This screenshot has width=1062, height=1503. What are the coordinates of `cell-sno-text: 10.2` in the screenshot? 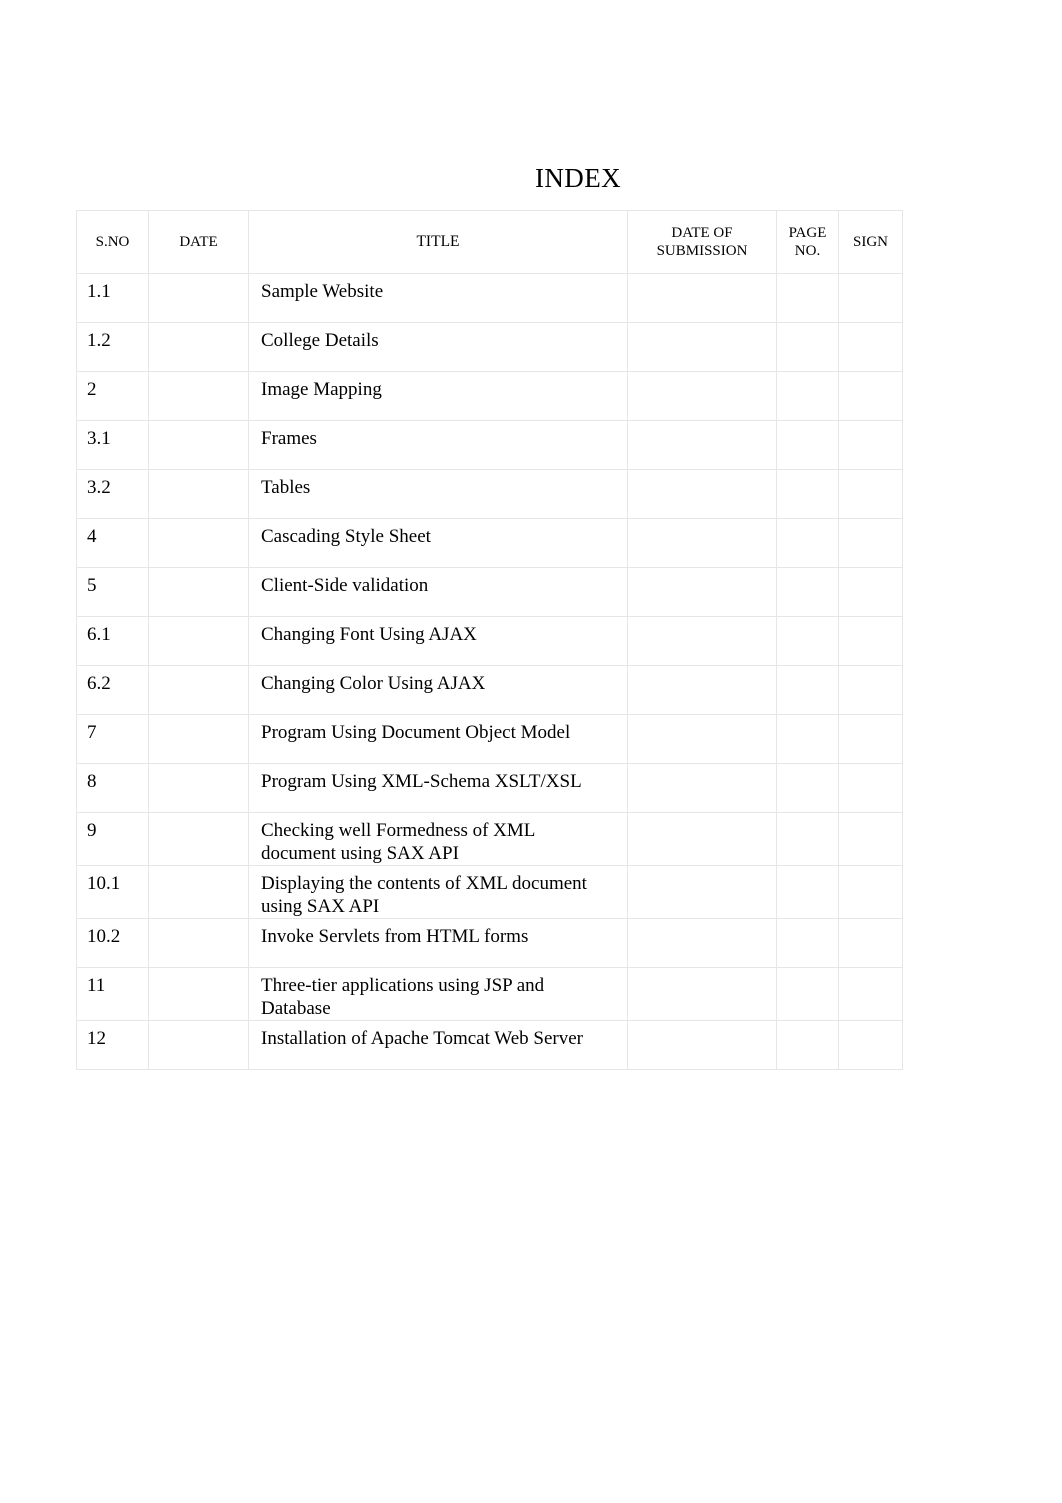 It's located at (104, 936).